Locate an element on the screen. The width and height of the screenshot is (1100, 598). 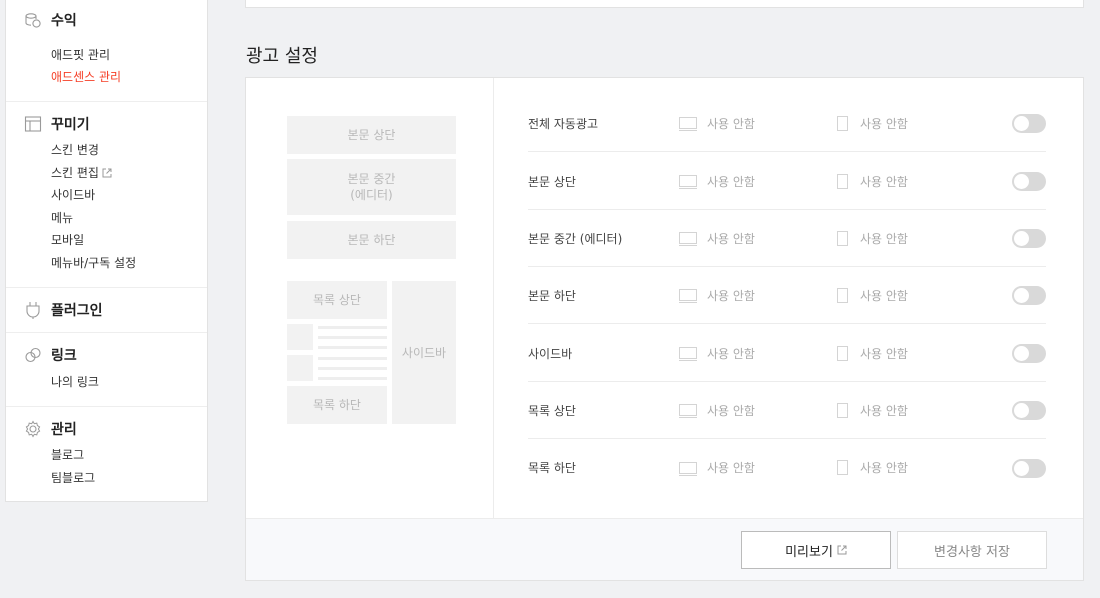
sidebar-title-plugin: 플러그인 is located at coordinates (77, 310).